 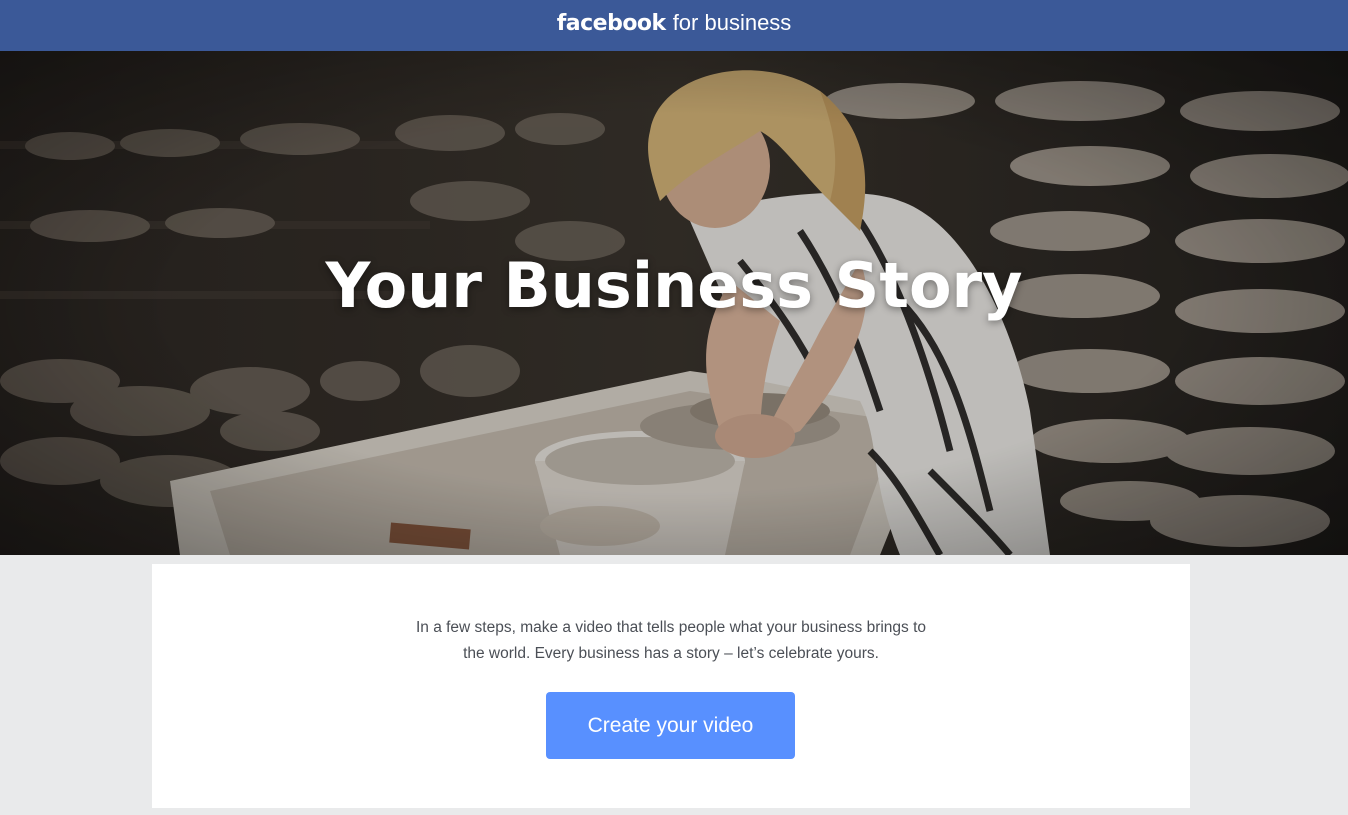 What do you see at coordinates (674, 285) in the screenshot?
I see `hero-title: Your Business Story` at bounding box center [674, 285].